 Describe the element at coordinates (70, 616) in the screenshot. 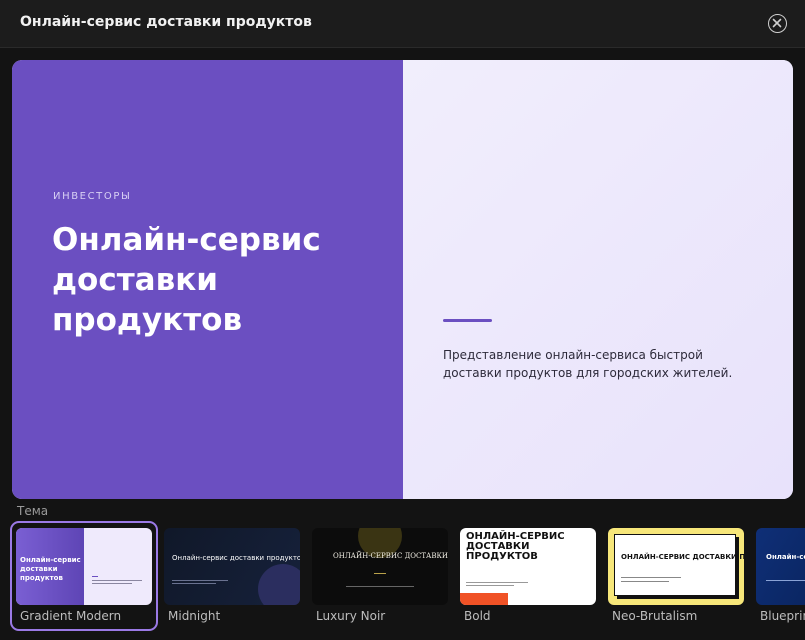

I see `theme-name: Gradient Modern` at that location.